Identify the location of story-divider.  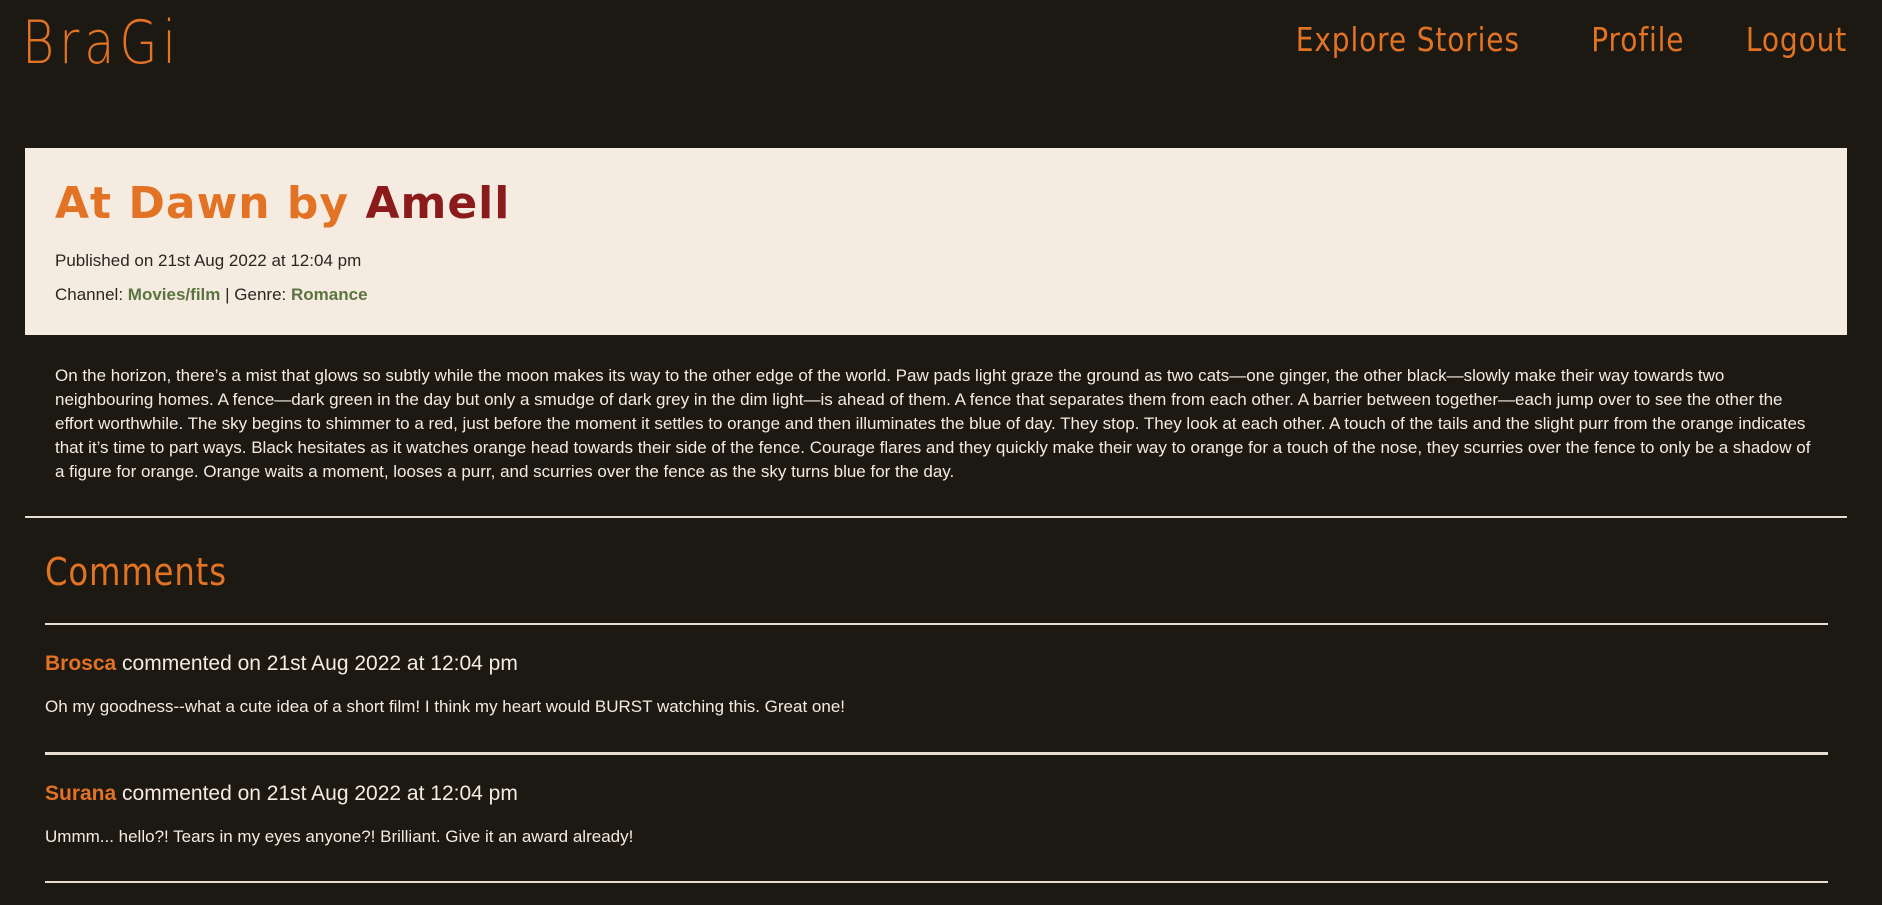
(936, 517).